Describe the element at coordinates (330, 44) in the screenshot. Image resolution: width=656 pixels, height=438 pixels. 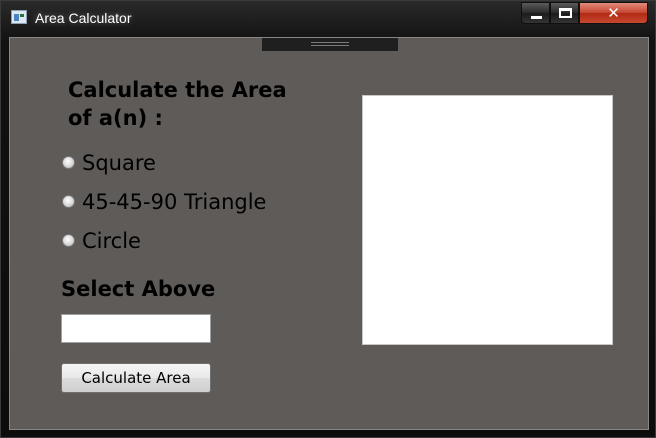
I see `drag-grip` at that location.